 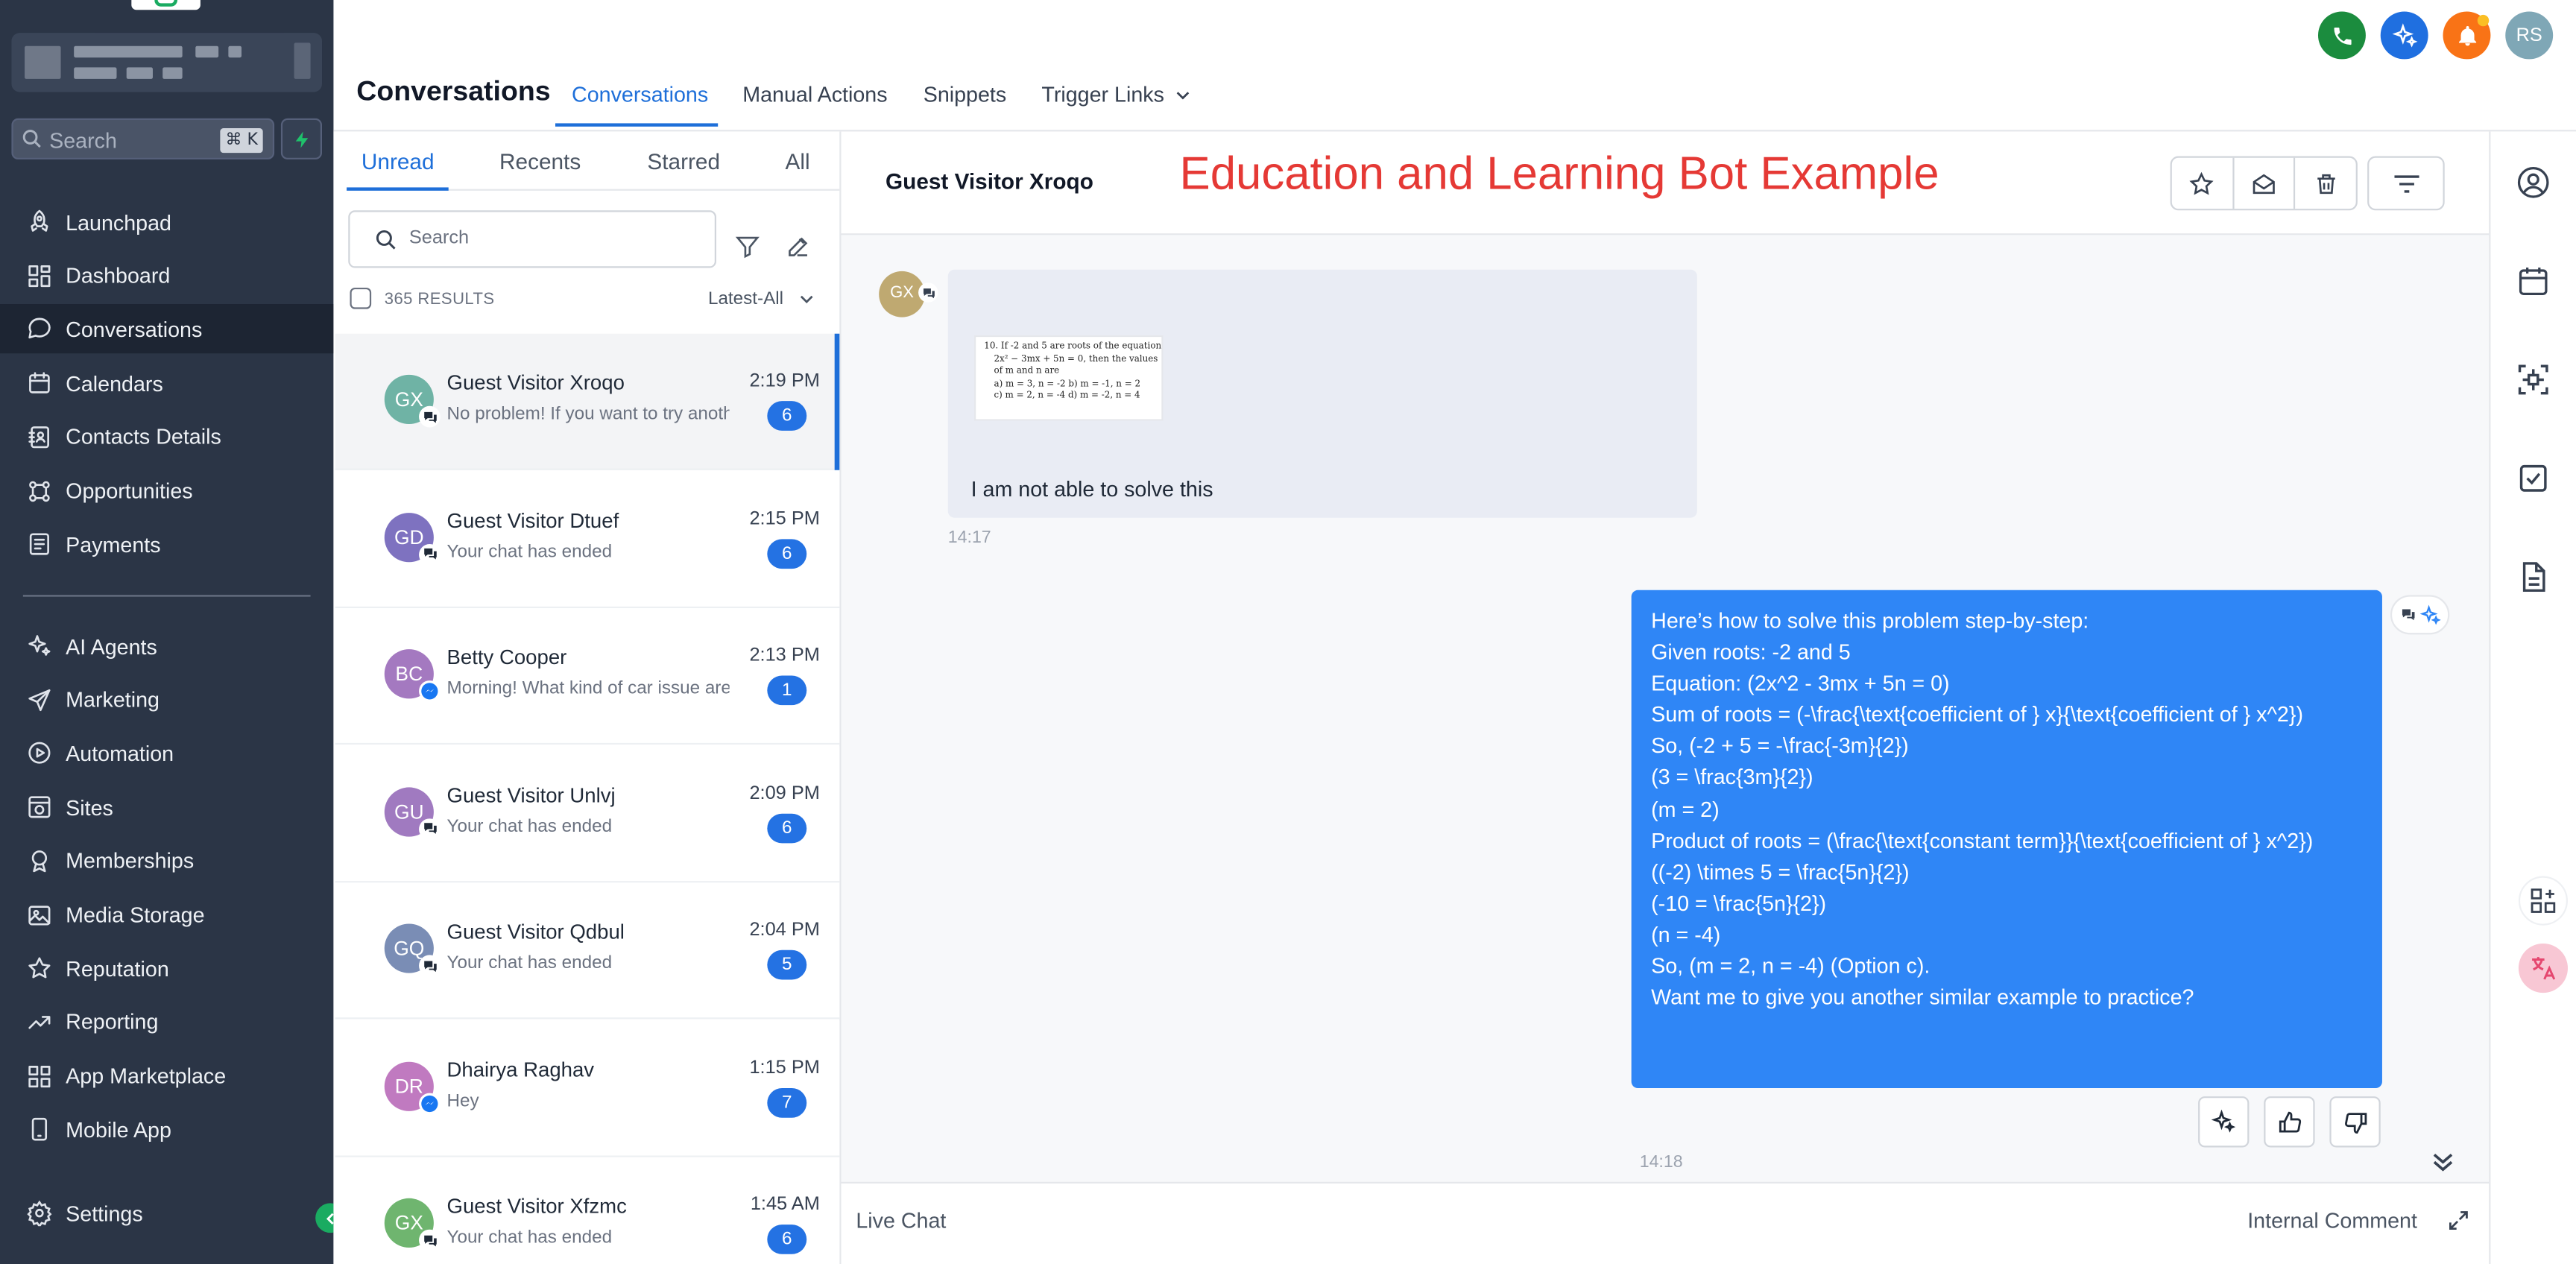 What do you see at coordinates (166, 222) in the screenshot?
I see `sidebar-item-launchpad: Launchpad` at bounding box center [166, 222].